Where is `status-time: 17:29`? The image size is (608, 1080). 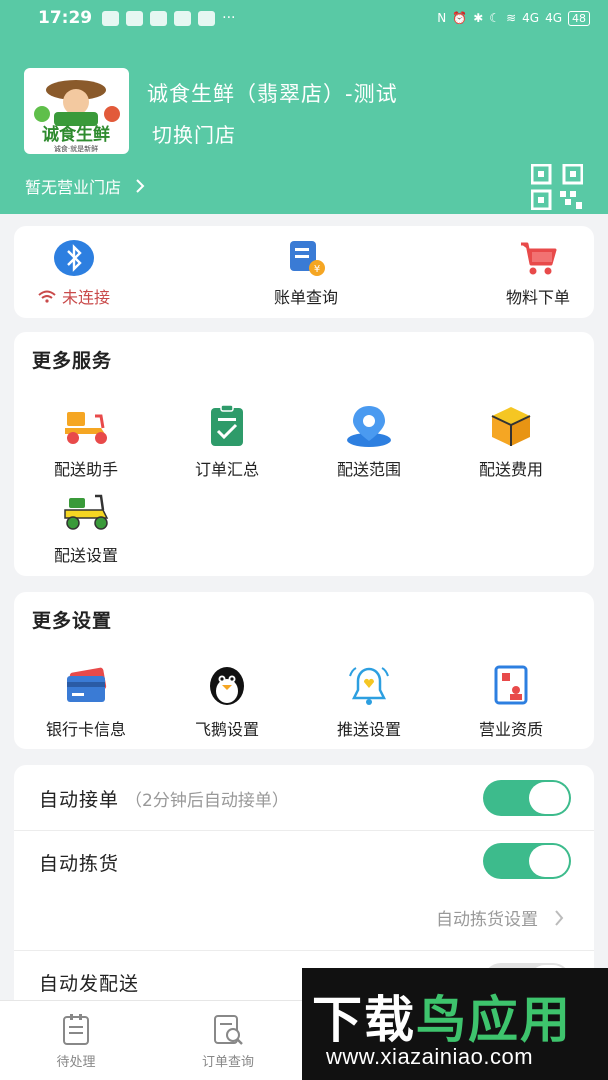 status-time: 17:29 is located at coordinates (65, 18).